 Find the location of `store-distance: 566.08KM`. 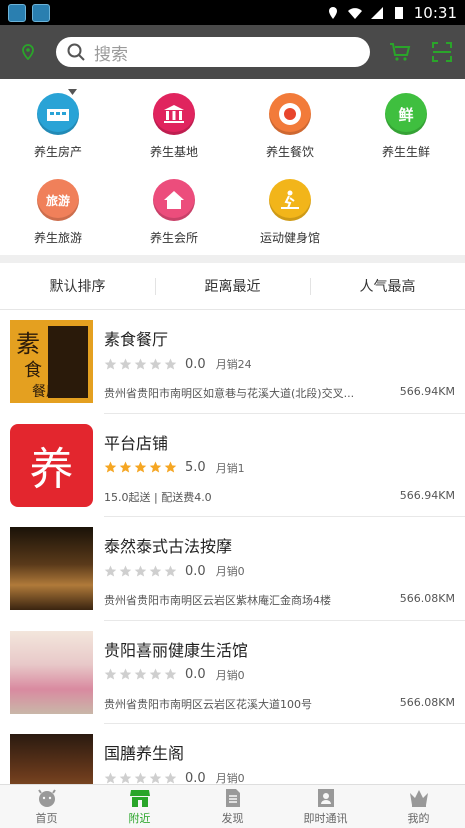

store-distance: 566.08KM is located at coordinates (427, 598).